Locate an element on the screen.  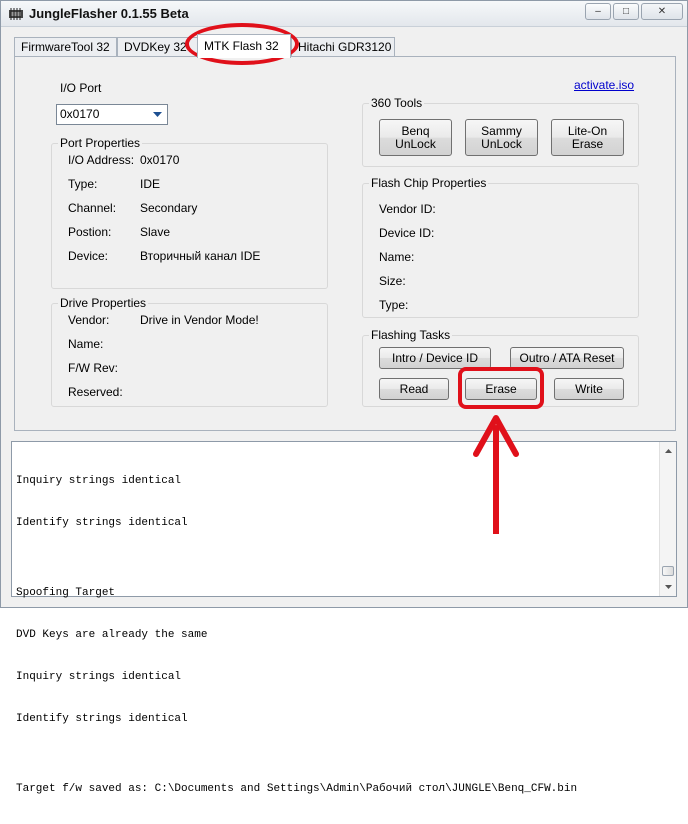
tab-firmwaretool: FirmwareTool 32 is located at coordinates (65, 47).